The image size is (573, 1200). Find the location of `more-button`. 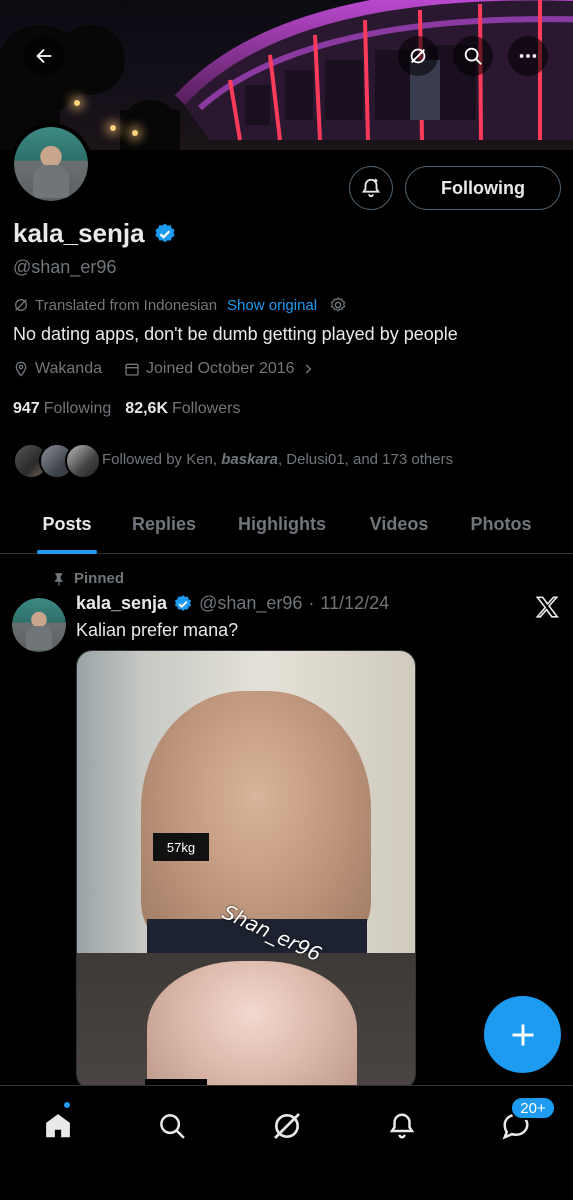

more-button is located at coordinates (528, 56).